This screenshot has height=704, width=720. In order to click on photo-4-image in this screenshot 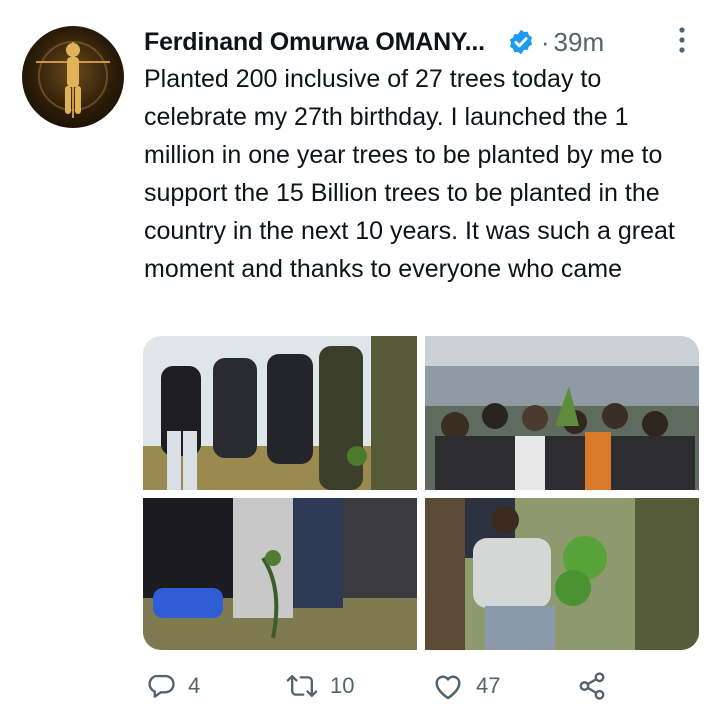, I will do `click(562, 574)`.